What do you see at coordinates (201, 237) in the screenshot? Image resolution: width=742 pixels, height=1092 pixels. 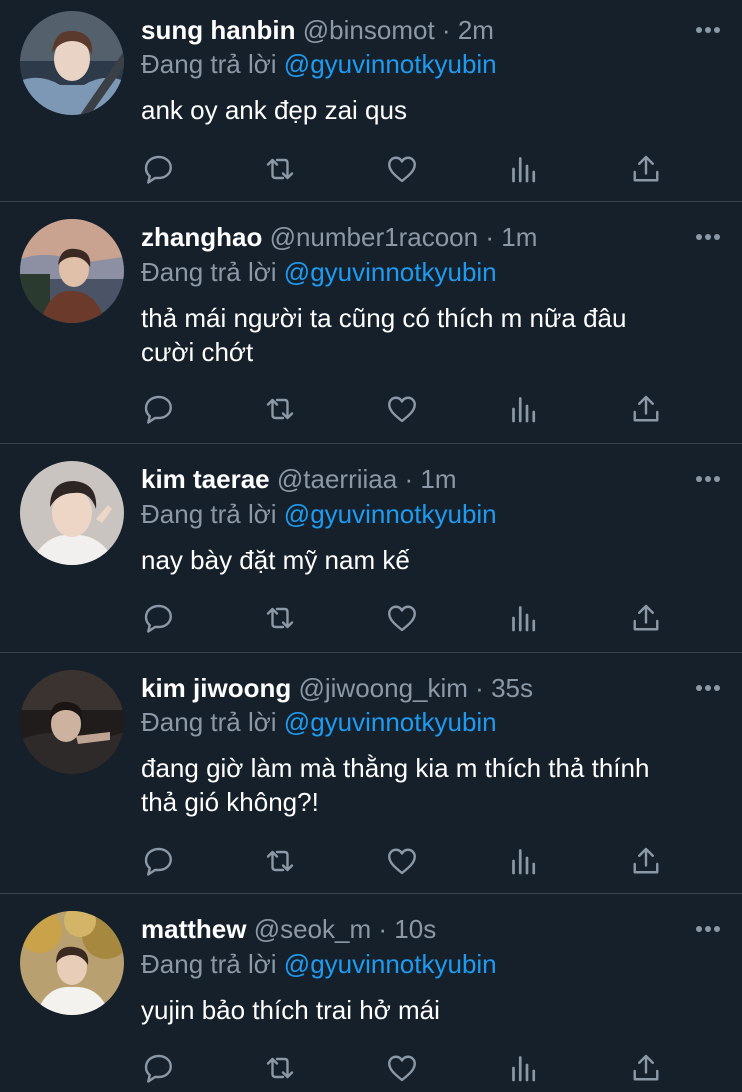 I see `display-name: zhanghao` at bounding box center [201, 237].